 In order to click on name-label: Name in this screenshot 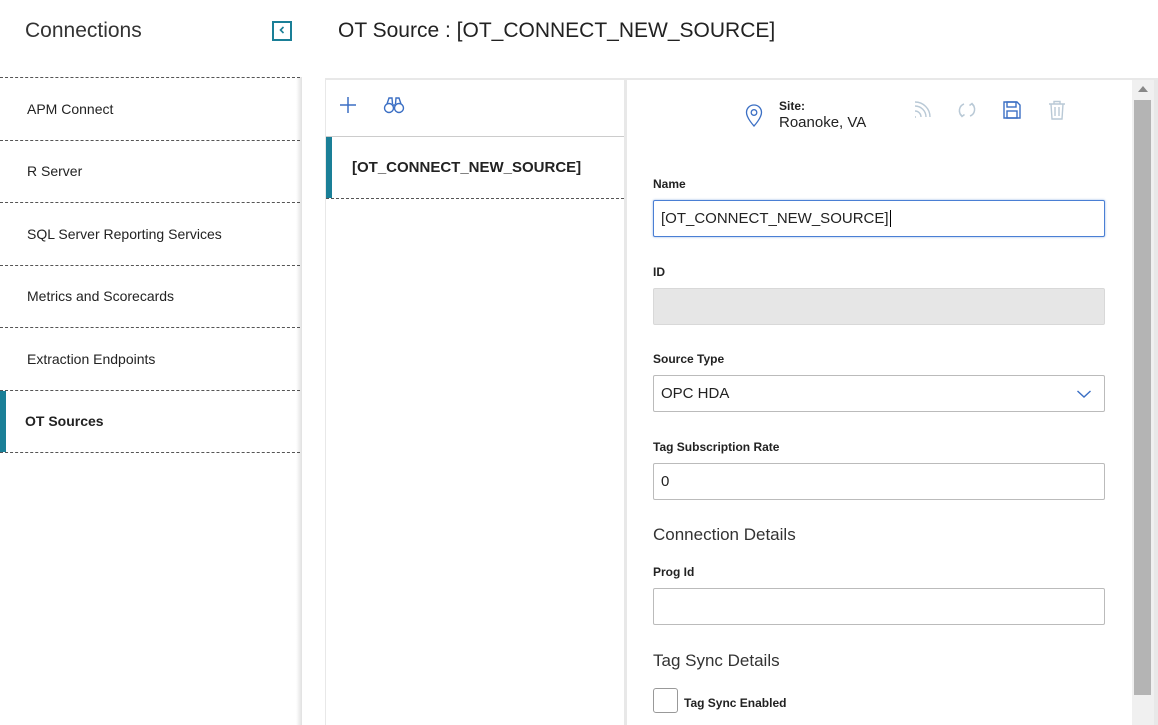, I will do `click(669, 184)`.